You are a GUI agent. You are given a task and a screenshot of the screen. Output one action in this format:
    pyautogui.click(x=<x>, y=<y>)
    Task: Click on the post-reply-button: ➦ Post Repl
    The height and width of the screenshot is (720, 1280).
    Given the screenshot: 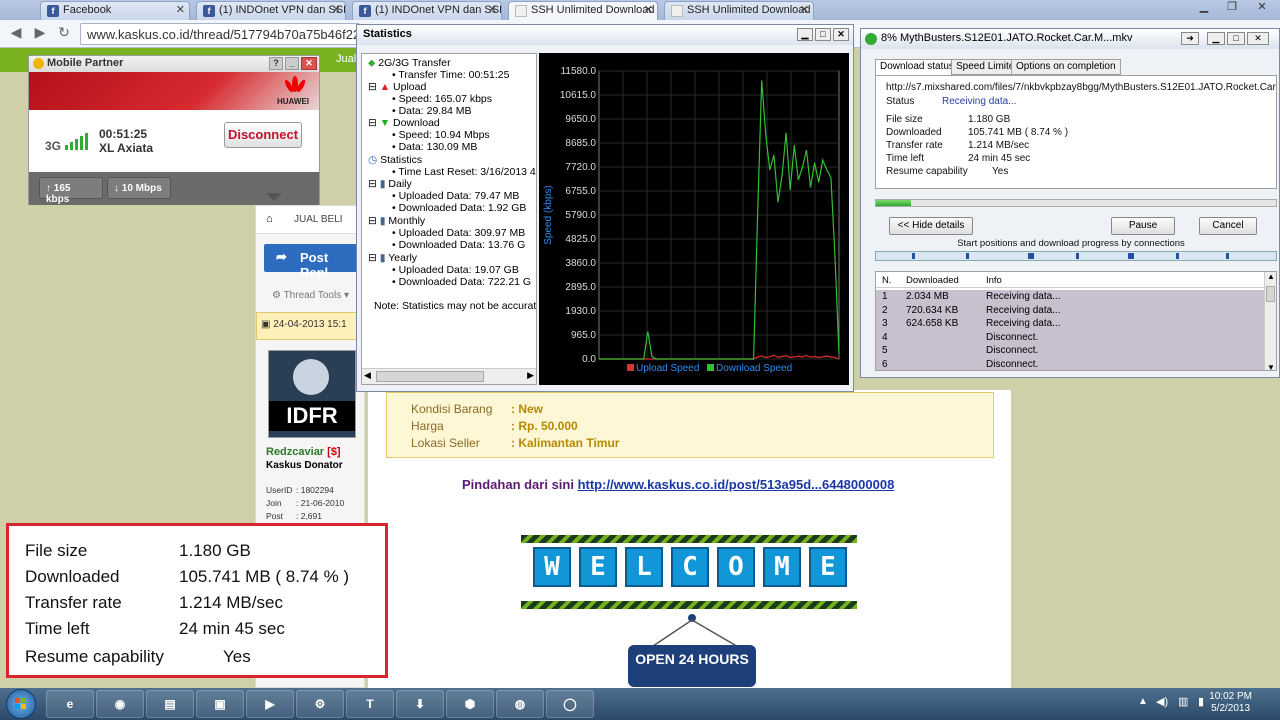 What is the action you would take?
    pyautogui.click(x=311, y=262)
    